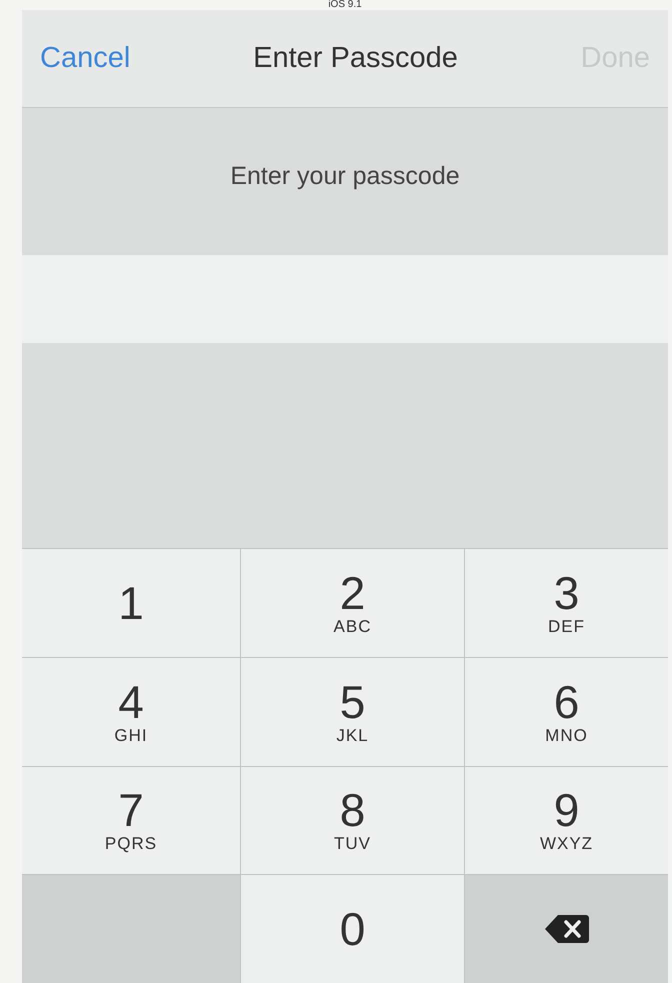 The image size is (672, 983). Describe the element at coordinates (131, 820) in the screenshot. I see `keypad-key: 7 PQRS` at that location.